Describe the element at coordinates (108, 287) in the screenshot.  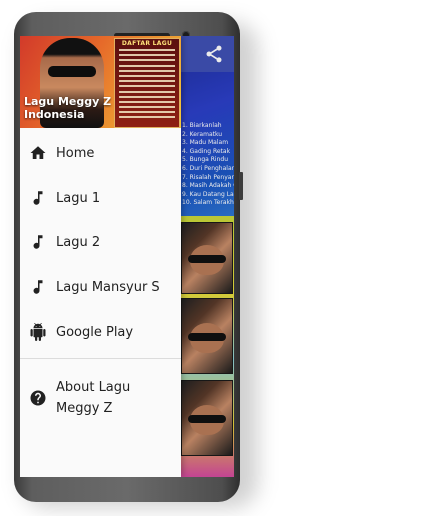
I see `nav-item-label: Lagu Mansyur S` at that location.